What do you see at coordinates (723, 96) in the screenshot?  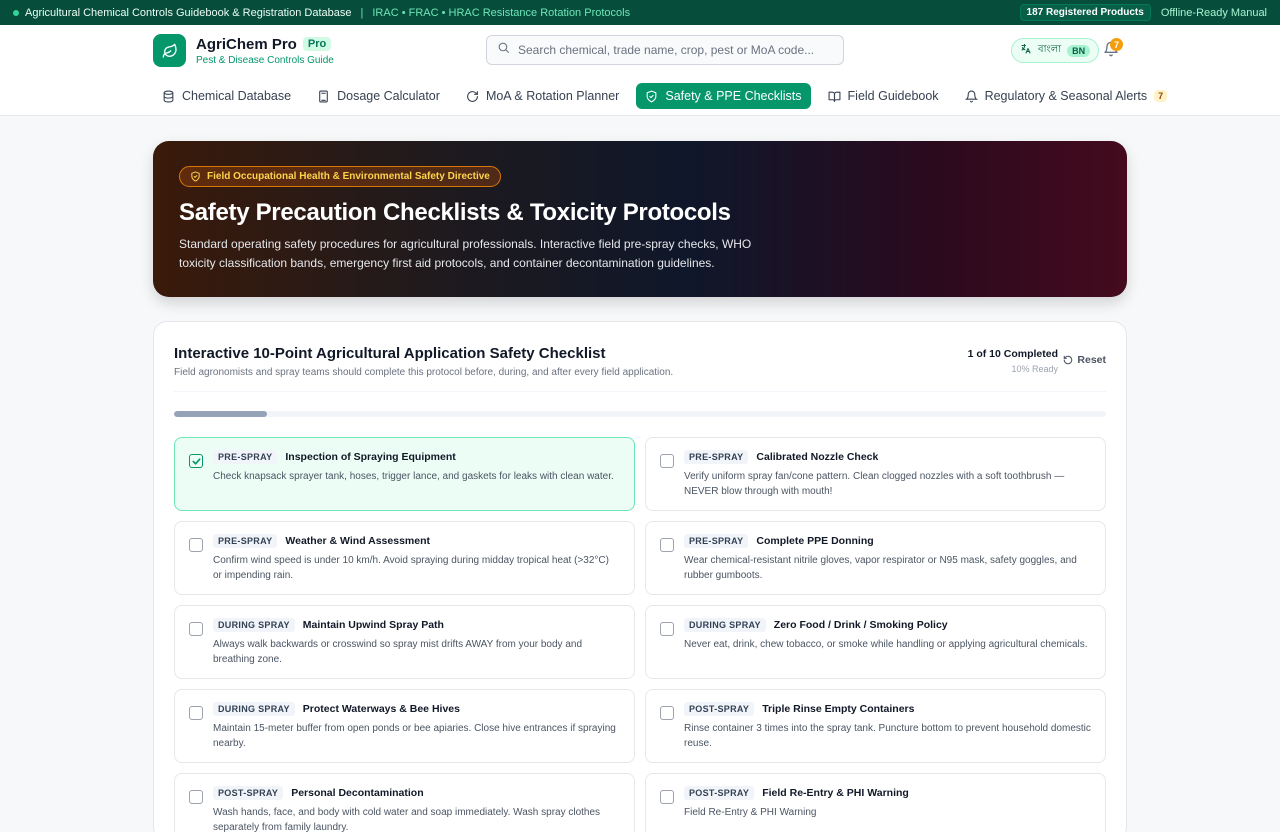 I see `nav-safety-ppe-checklists: Safety & PPE Checklists` at bounding box center [723, 96].